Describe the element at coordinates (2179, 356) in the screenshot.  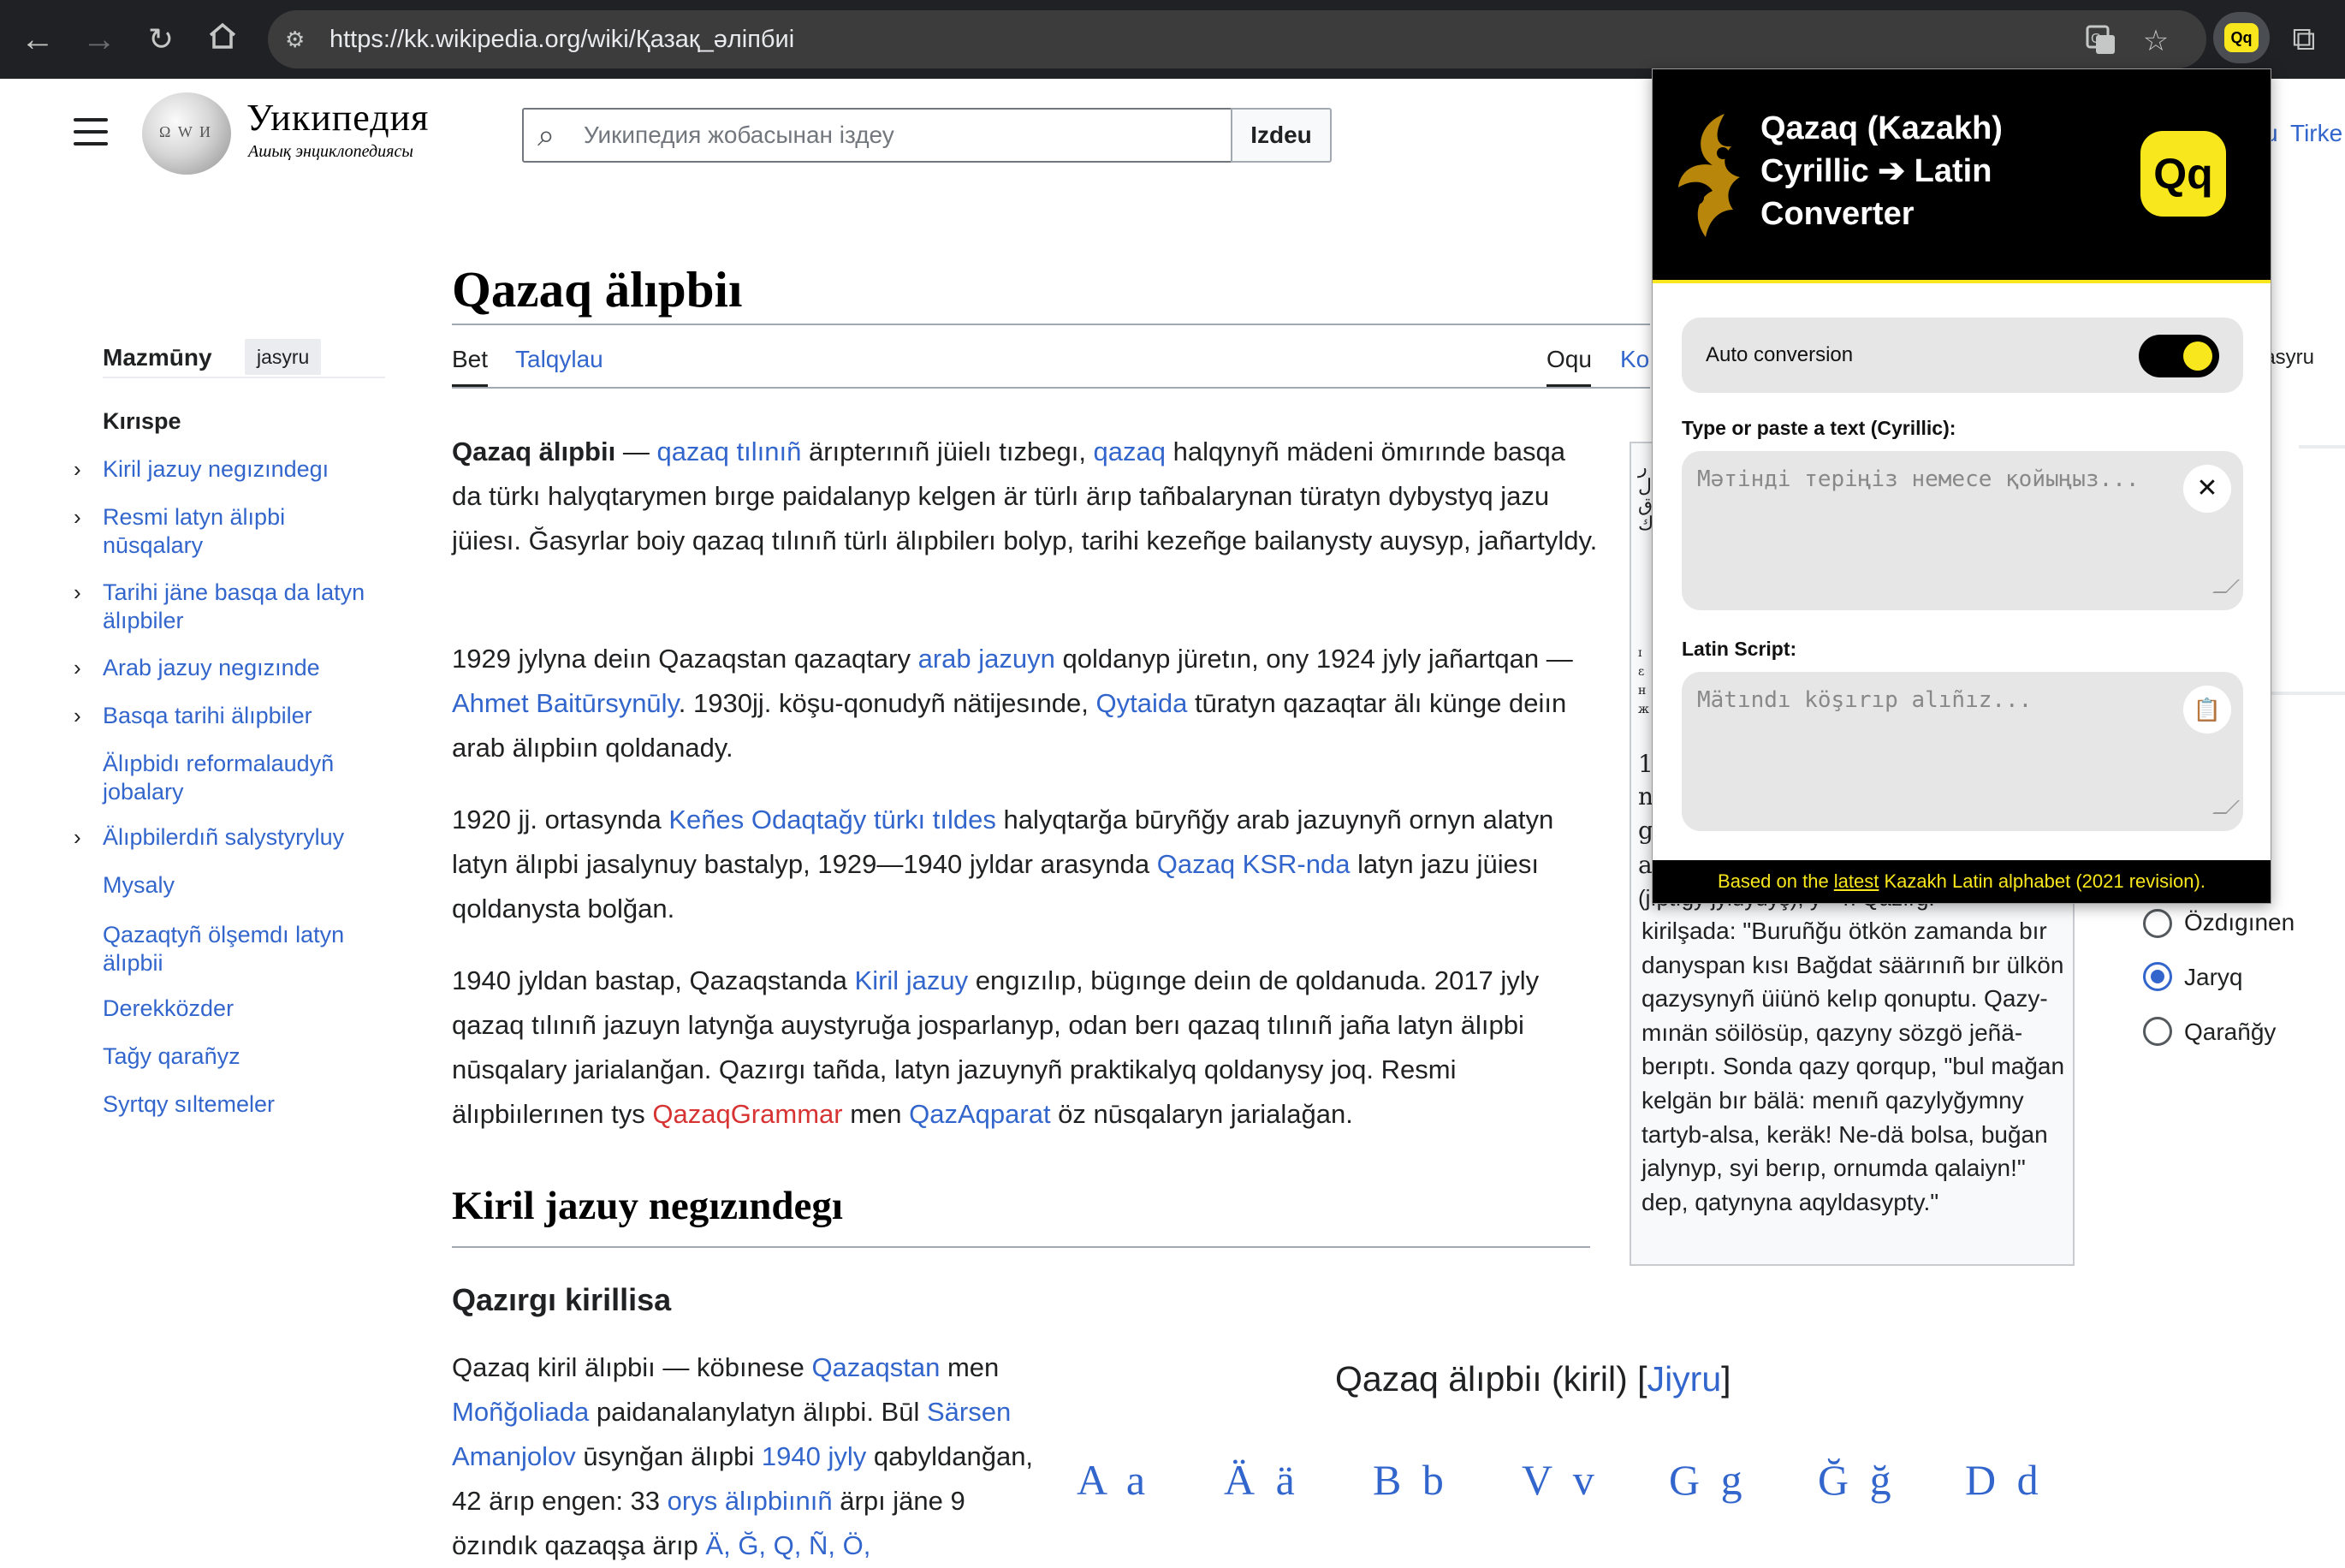
I see `auto-conversion-toggle` at that location.